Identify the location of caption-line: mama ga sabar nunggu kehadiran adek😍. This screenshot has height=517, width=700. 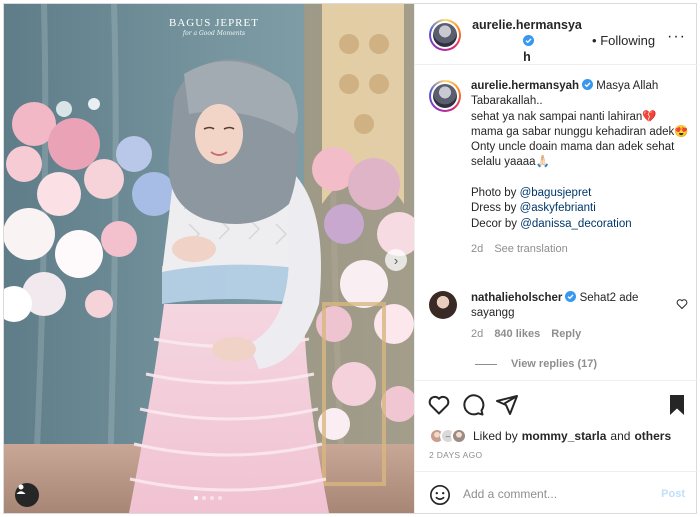
(580, 131).